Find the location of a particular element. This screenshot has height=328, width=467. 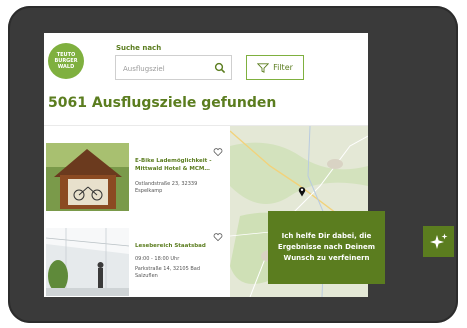

search-label: Suche nach is located at coordinates (139, 48).